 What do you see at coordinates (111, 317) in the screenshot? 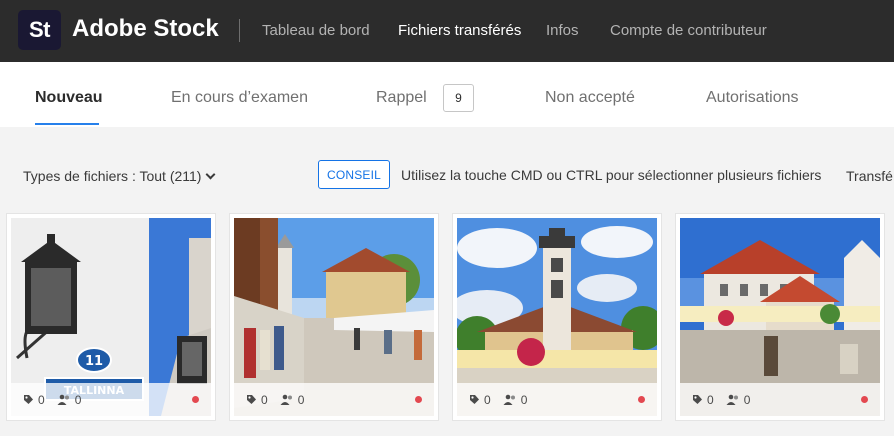
I see `file-card: 11 TALLINNA 0 0` at bounding box center [111, 317].